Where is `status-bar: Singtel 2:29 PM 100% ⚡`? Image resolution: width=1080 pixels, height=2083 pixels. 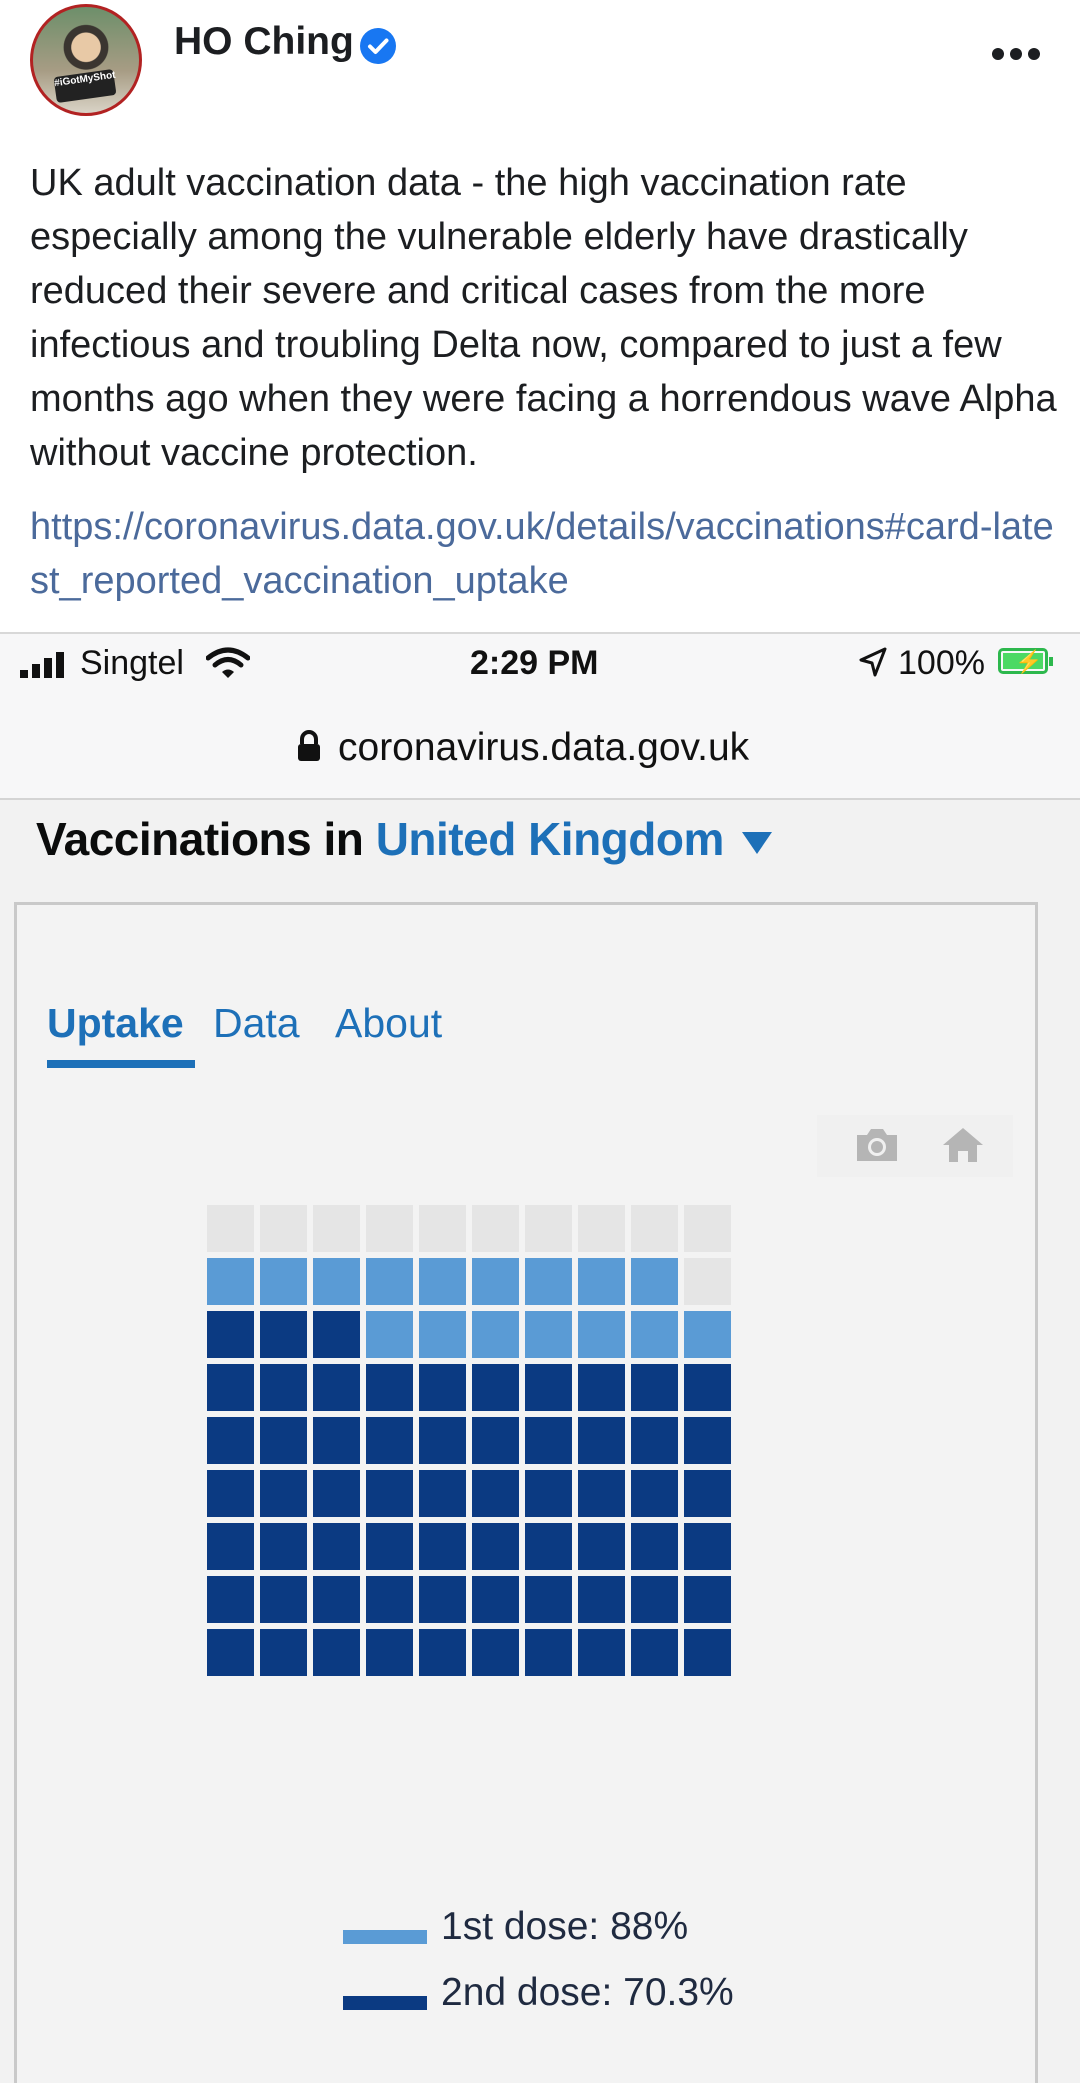
status-bar: Singtel 2:29 PM 100% ⚡ is located at coordinates (540, 664).